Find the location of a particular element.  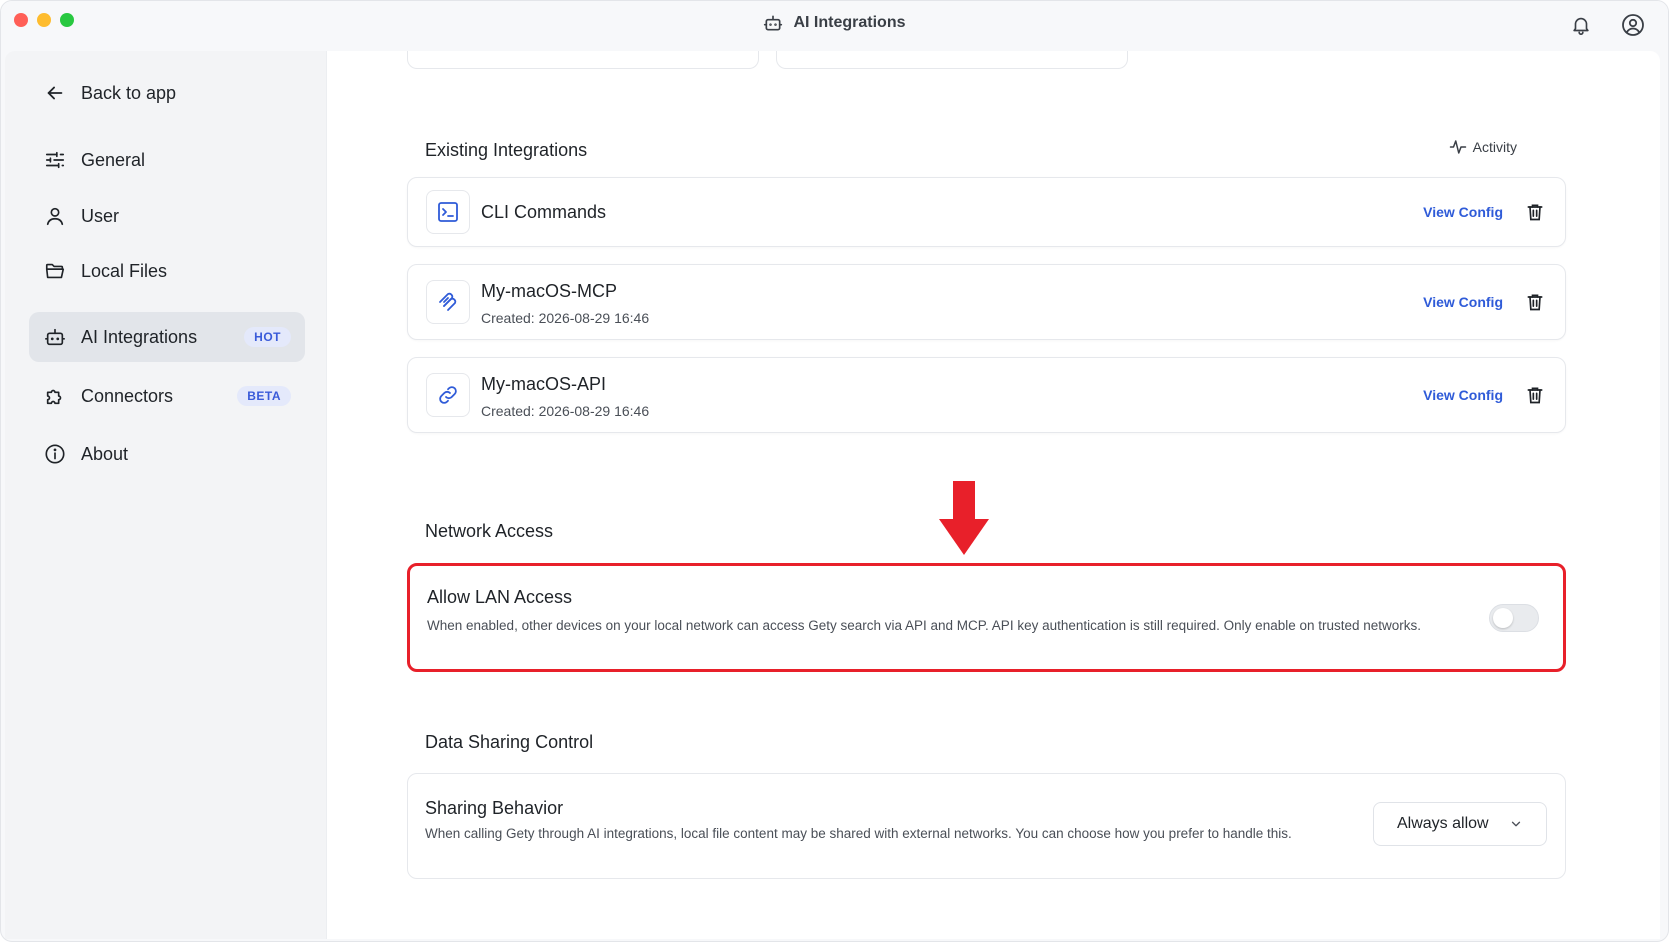

arrow-left-icon is located at coordinates (55, 93).